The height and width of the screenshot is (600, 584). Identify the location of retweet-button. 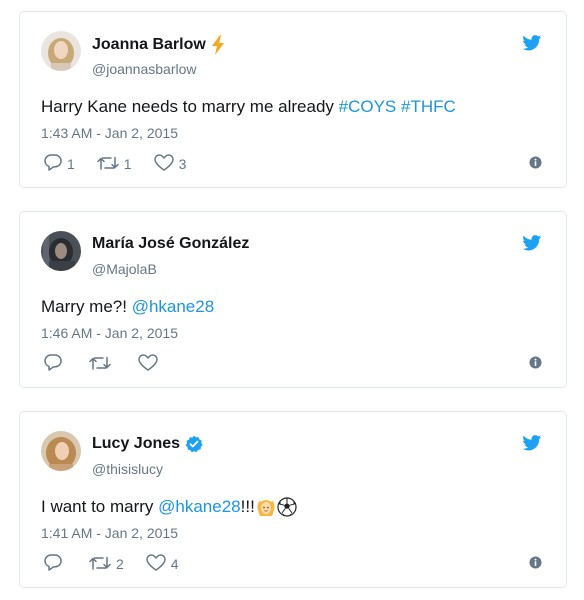
(102, 364).